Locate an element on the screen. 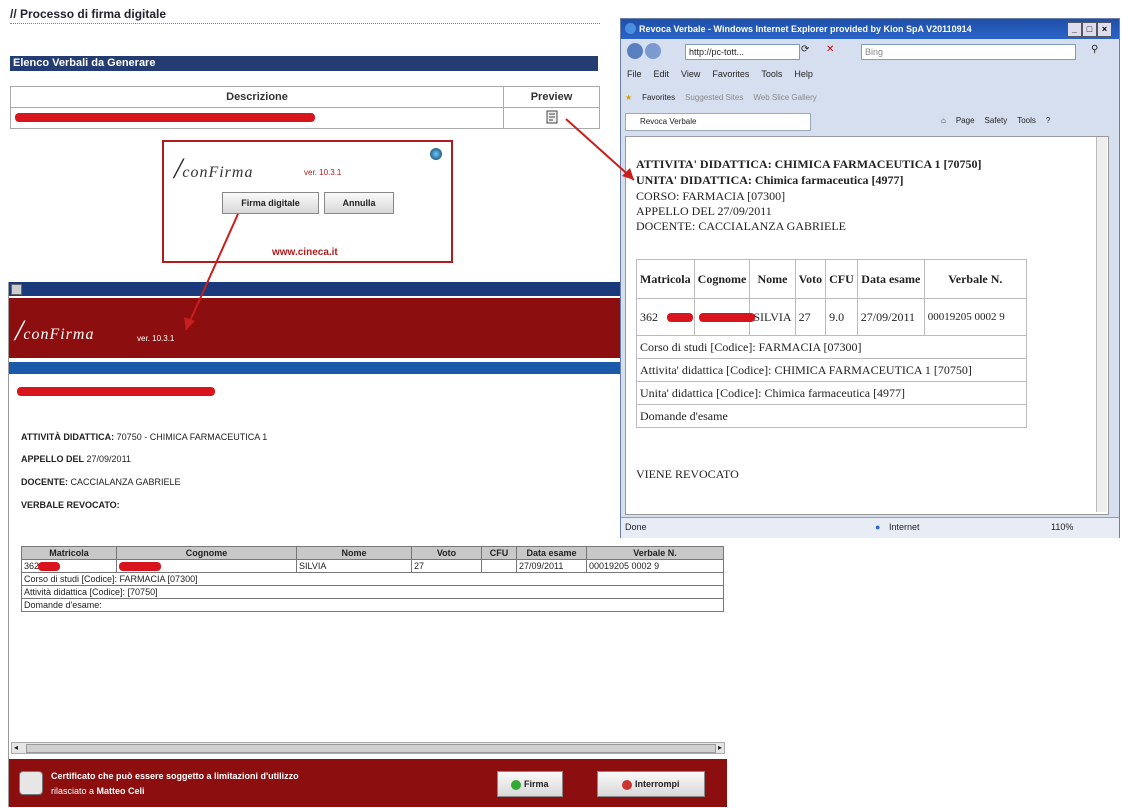 The height and width of the screenshot is (808, 1122). annotation-arrows is located at coordinates (409, 224).